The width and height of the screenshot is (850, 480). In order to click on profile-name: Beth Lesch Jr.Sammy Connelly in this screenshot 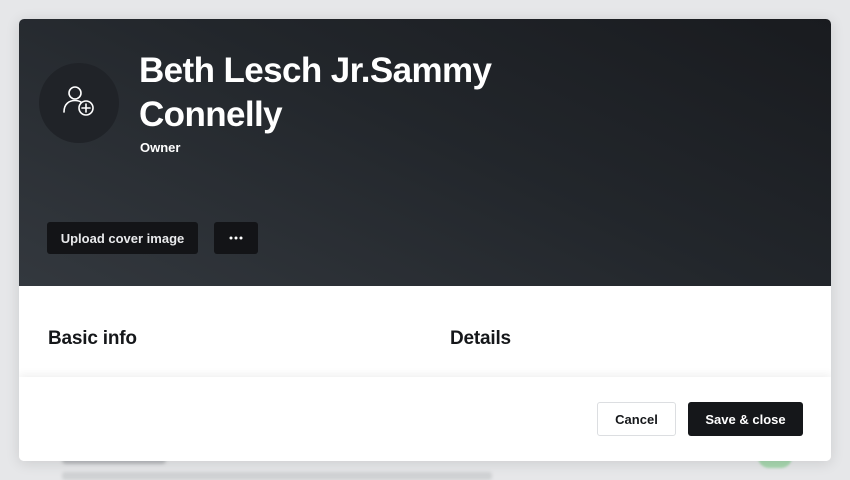, I will do `click(315, 92)`.